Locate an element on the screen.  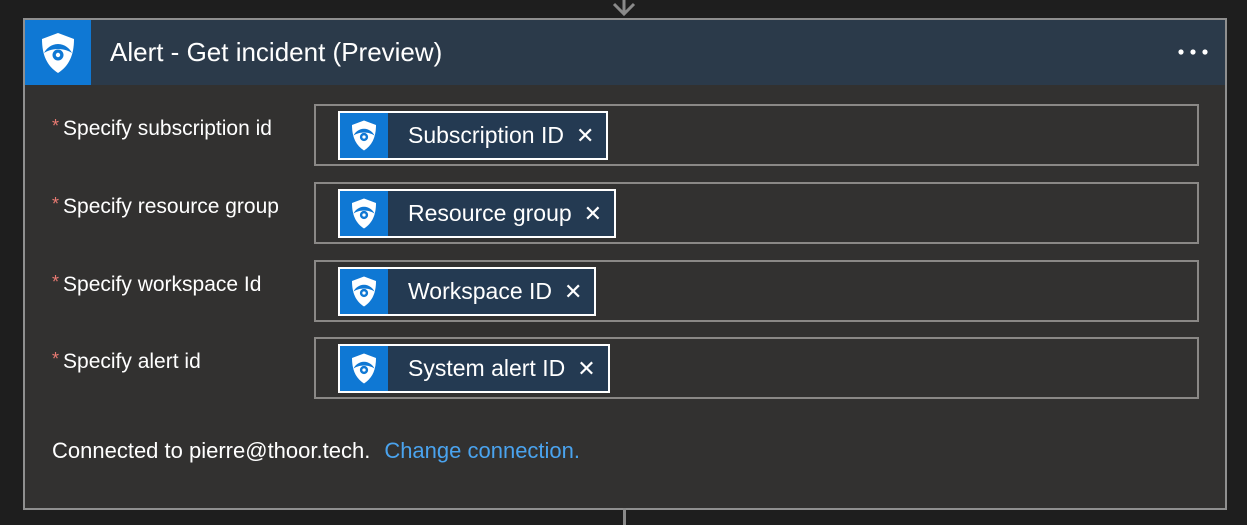
more-options-icon is located at coordinates (1193, 52).